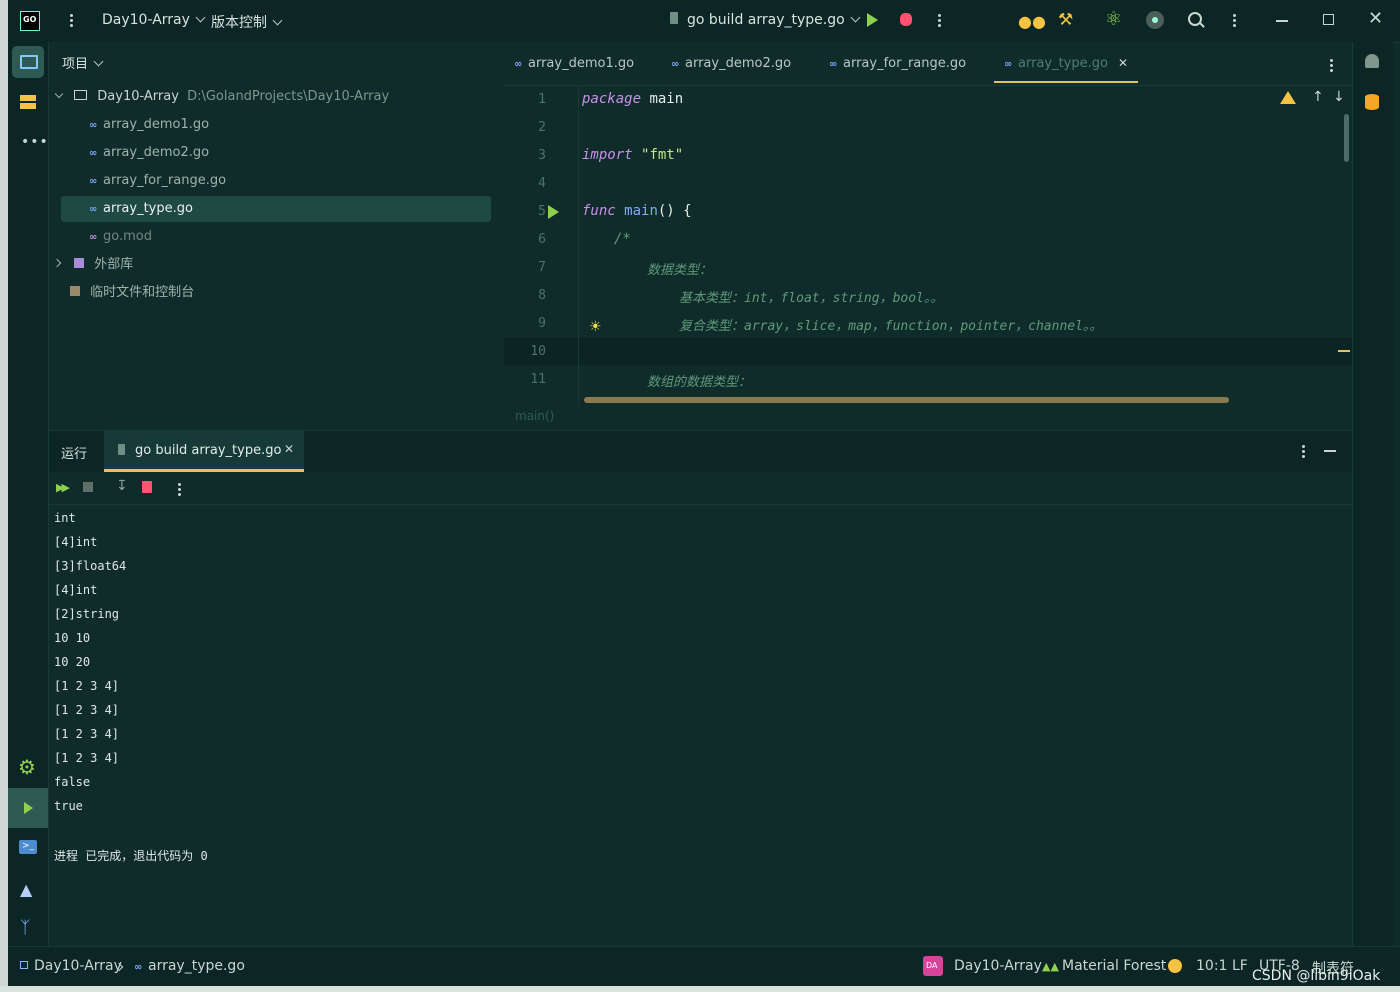  I want to click on gutter-run-icon, so click(553, 212).